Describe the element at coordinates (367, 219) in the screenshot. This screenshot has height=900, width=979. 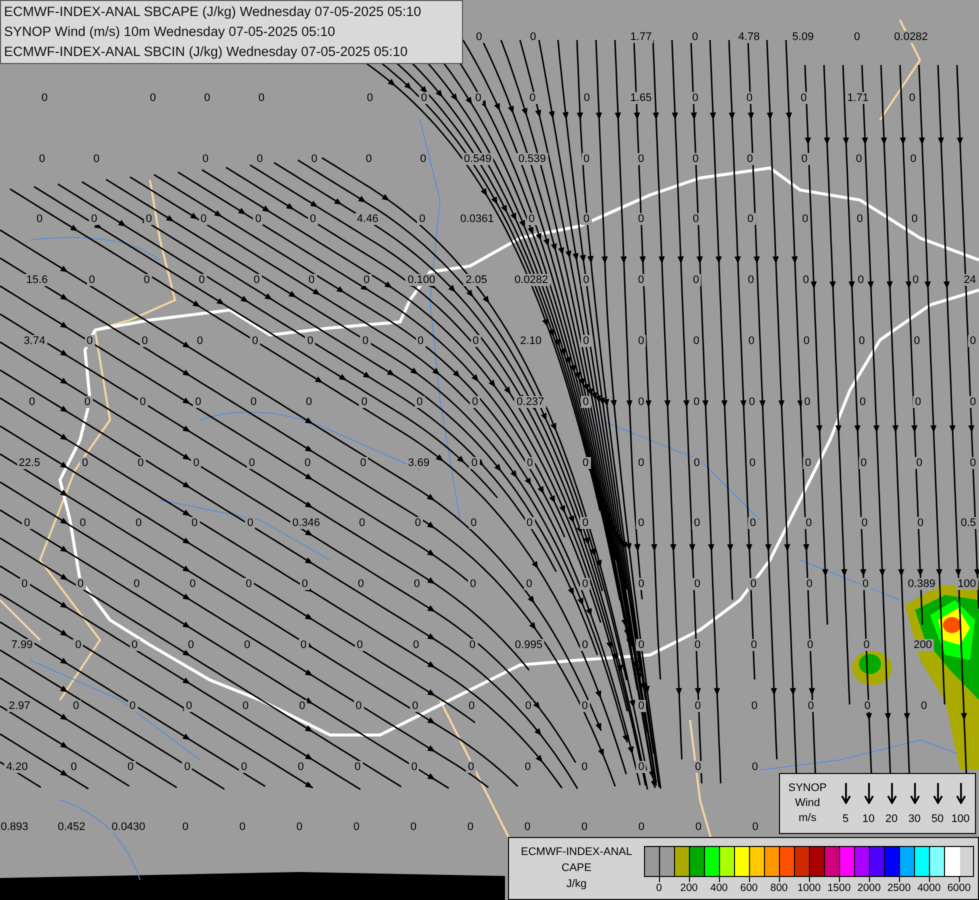
I see `cape-value-label: 4.46` at that location.